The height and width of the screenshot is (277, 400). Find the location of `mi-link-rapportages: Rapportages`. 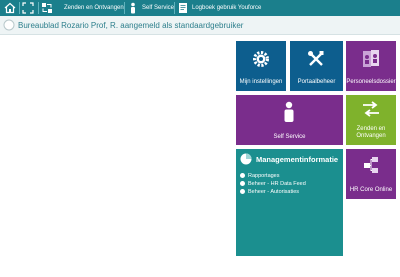

mi-link-rapportages: Rapportages is located at coordinates (260, 176).